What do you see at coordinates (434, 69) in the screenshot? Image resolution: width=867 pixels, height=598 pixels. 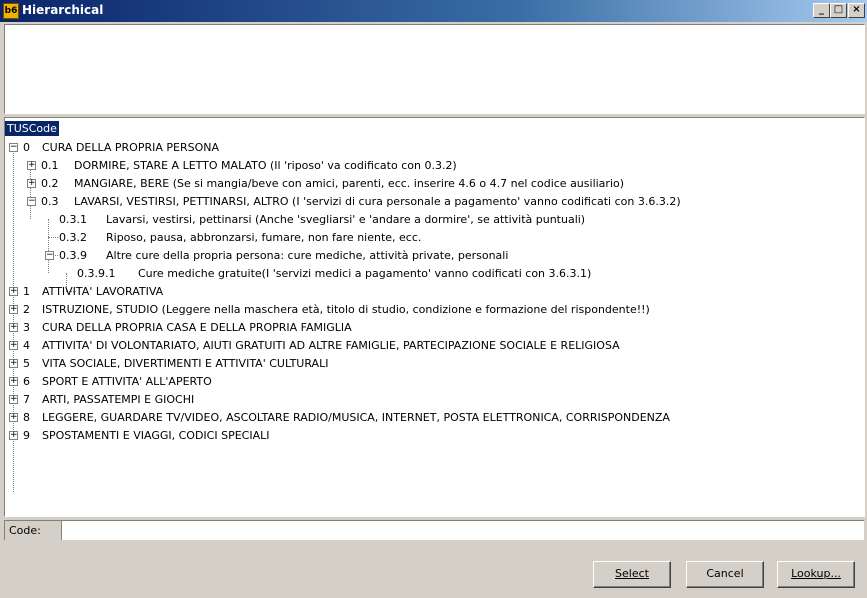 I see `description-panel` at bounding box center [434, 69].